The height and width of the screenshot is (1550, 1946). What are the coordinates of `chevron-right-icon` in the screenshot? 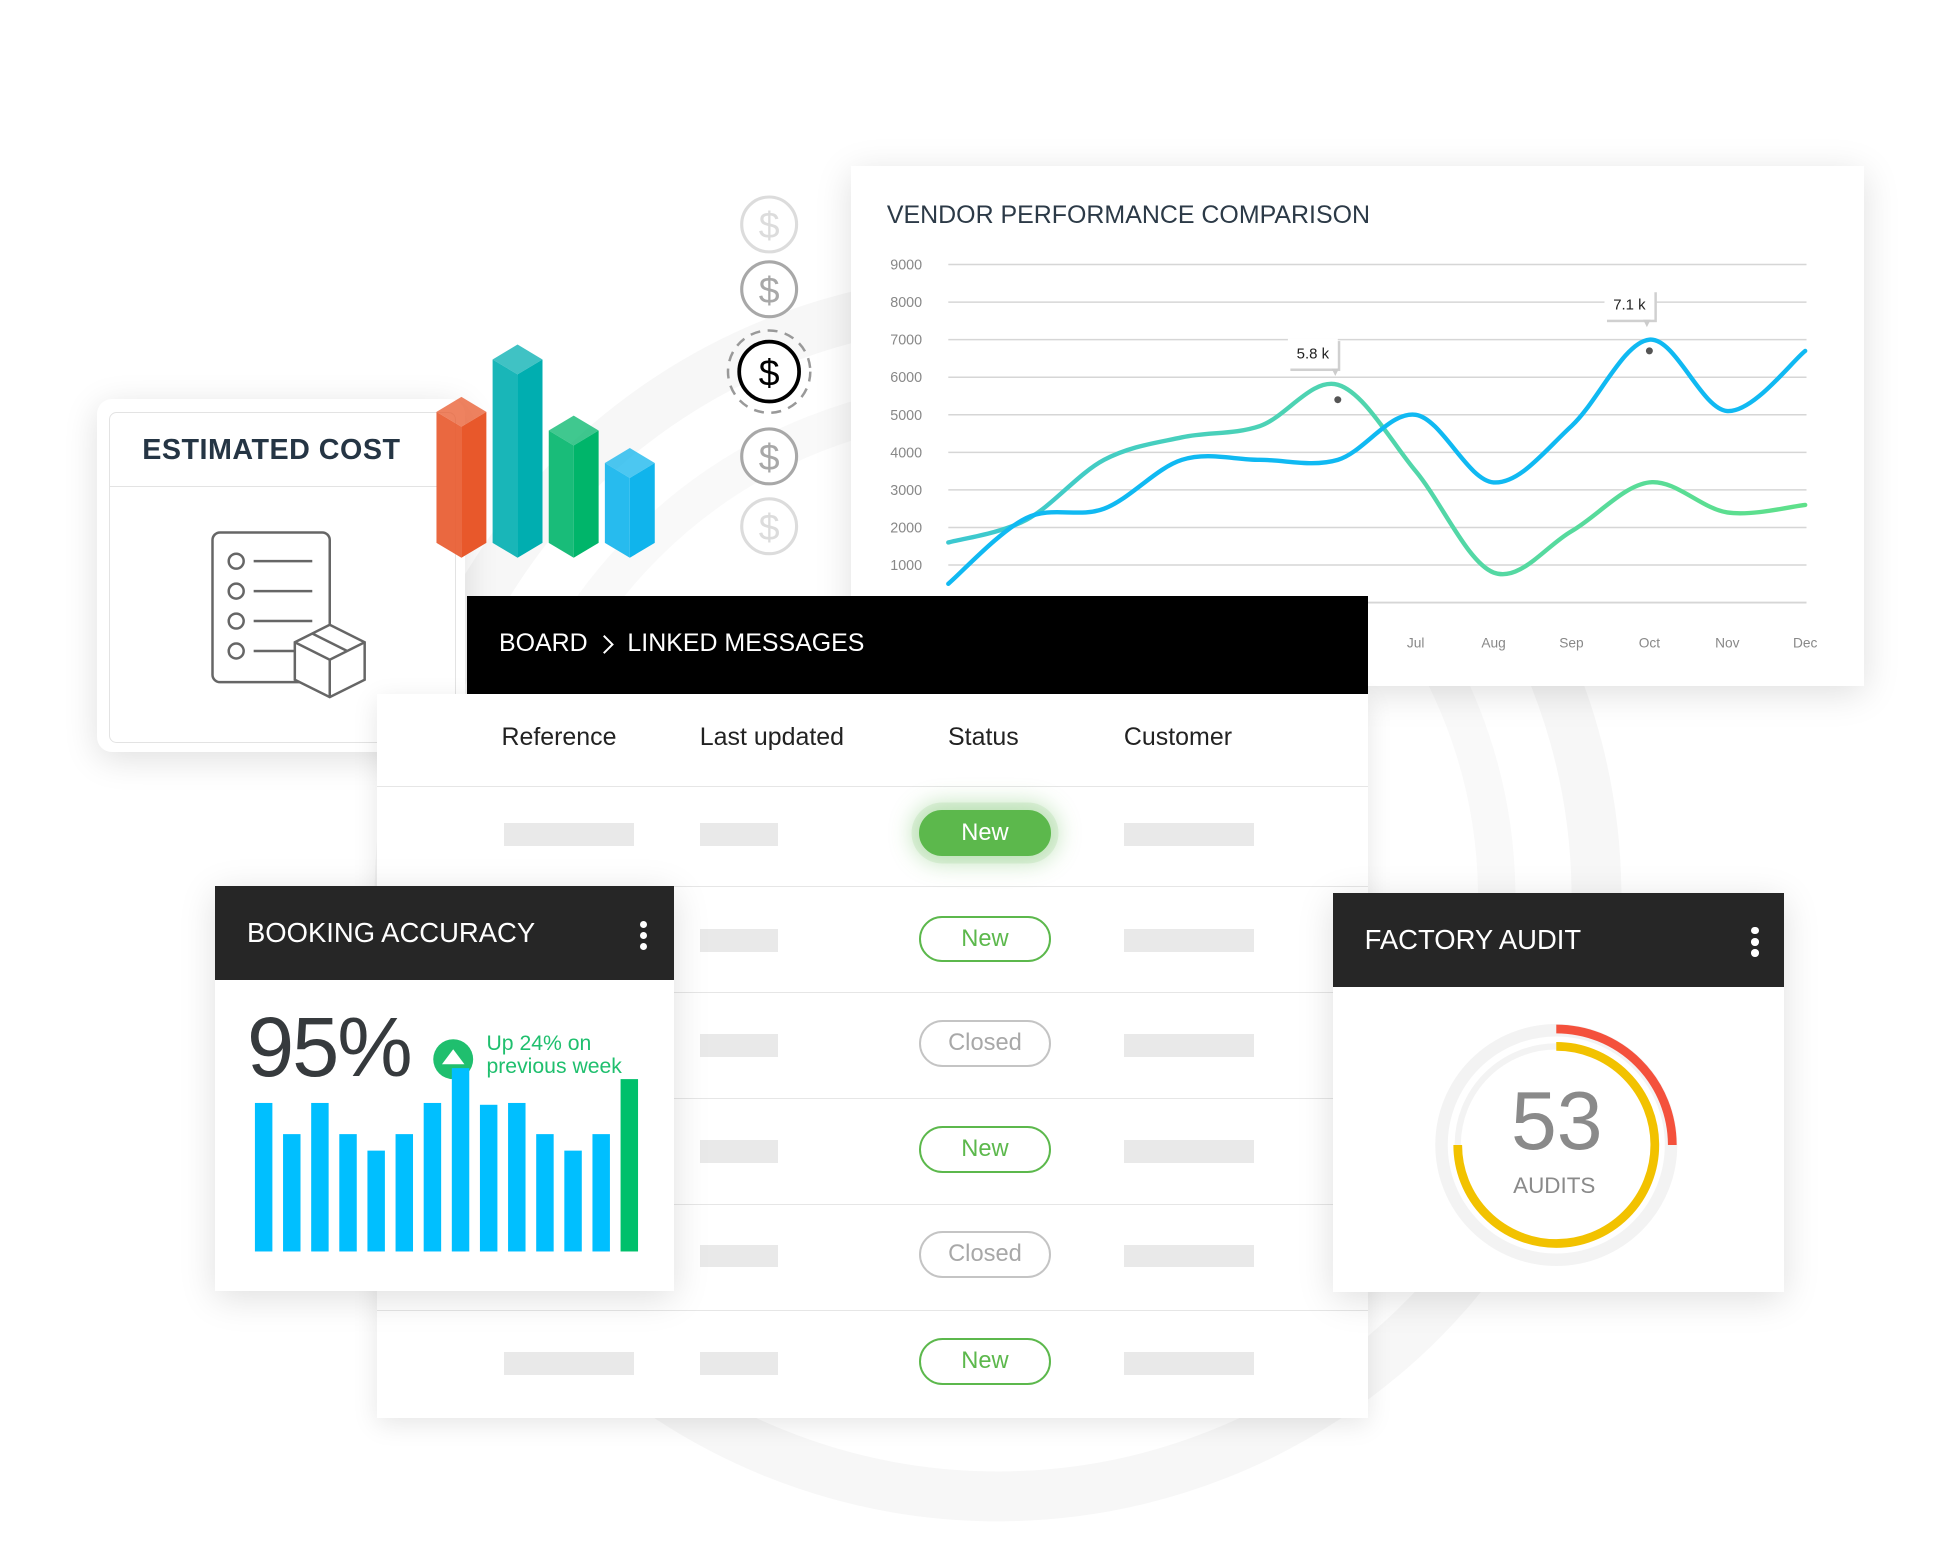 It's located at (608, 645).